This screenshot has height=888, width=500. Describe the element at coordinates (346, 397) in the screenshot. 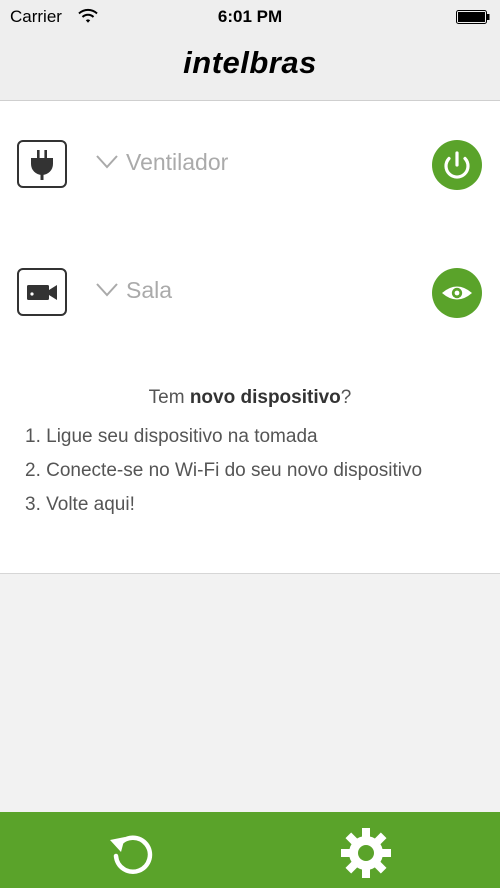

I see `headline-suffix: ?` at that location.